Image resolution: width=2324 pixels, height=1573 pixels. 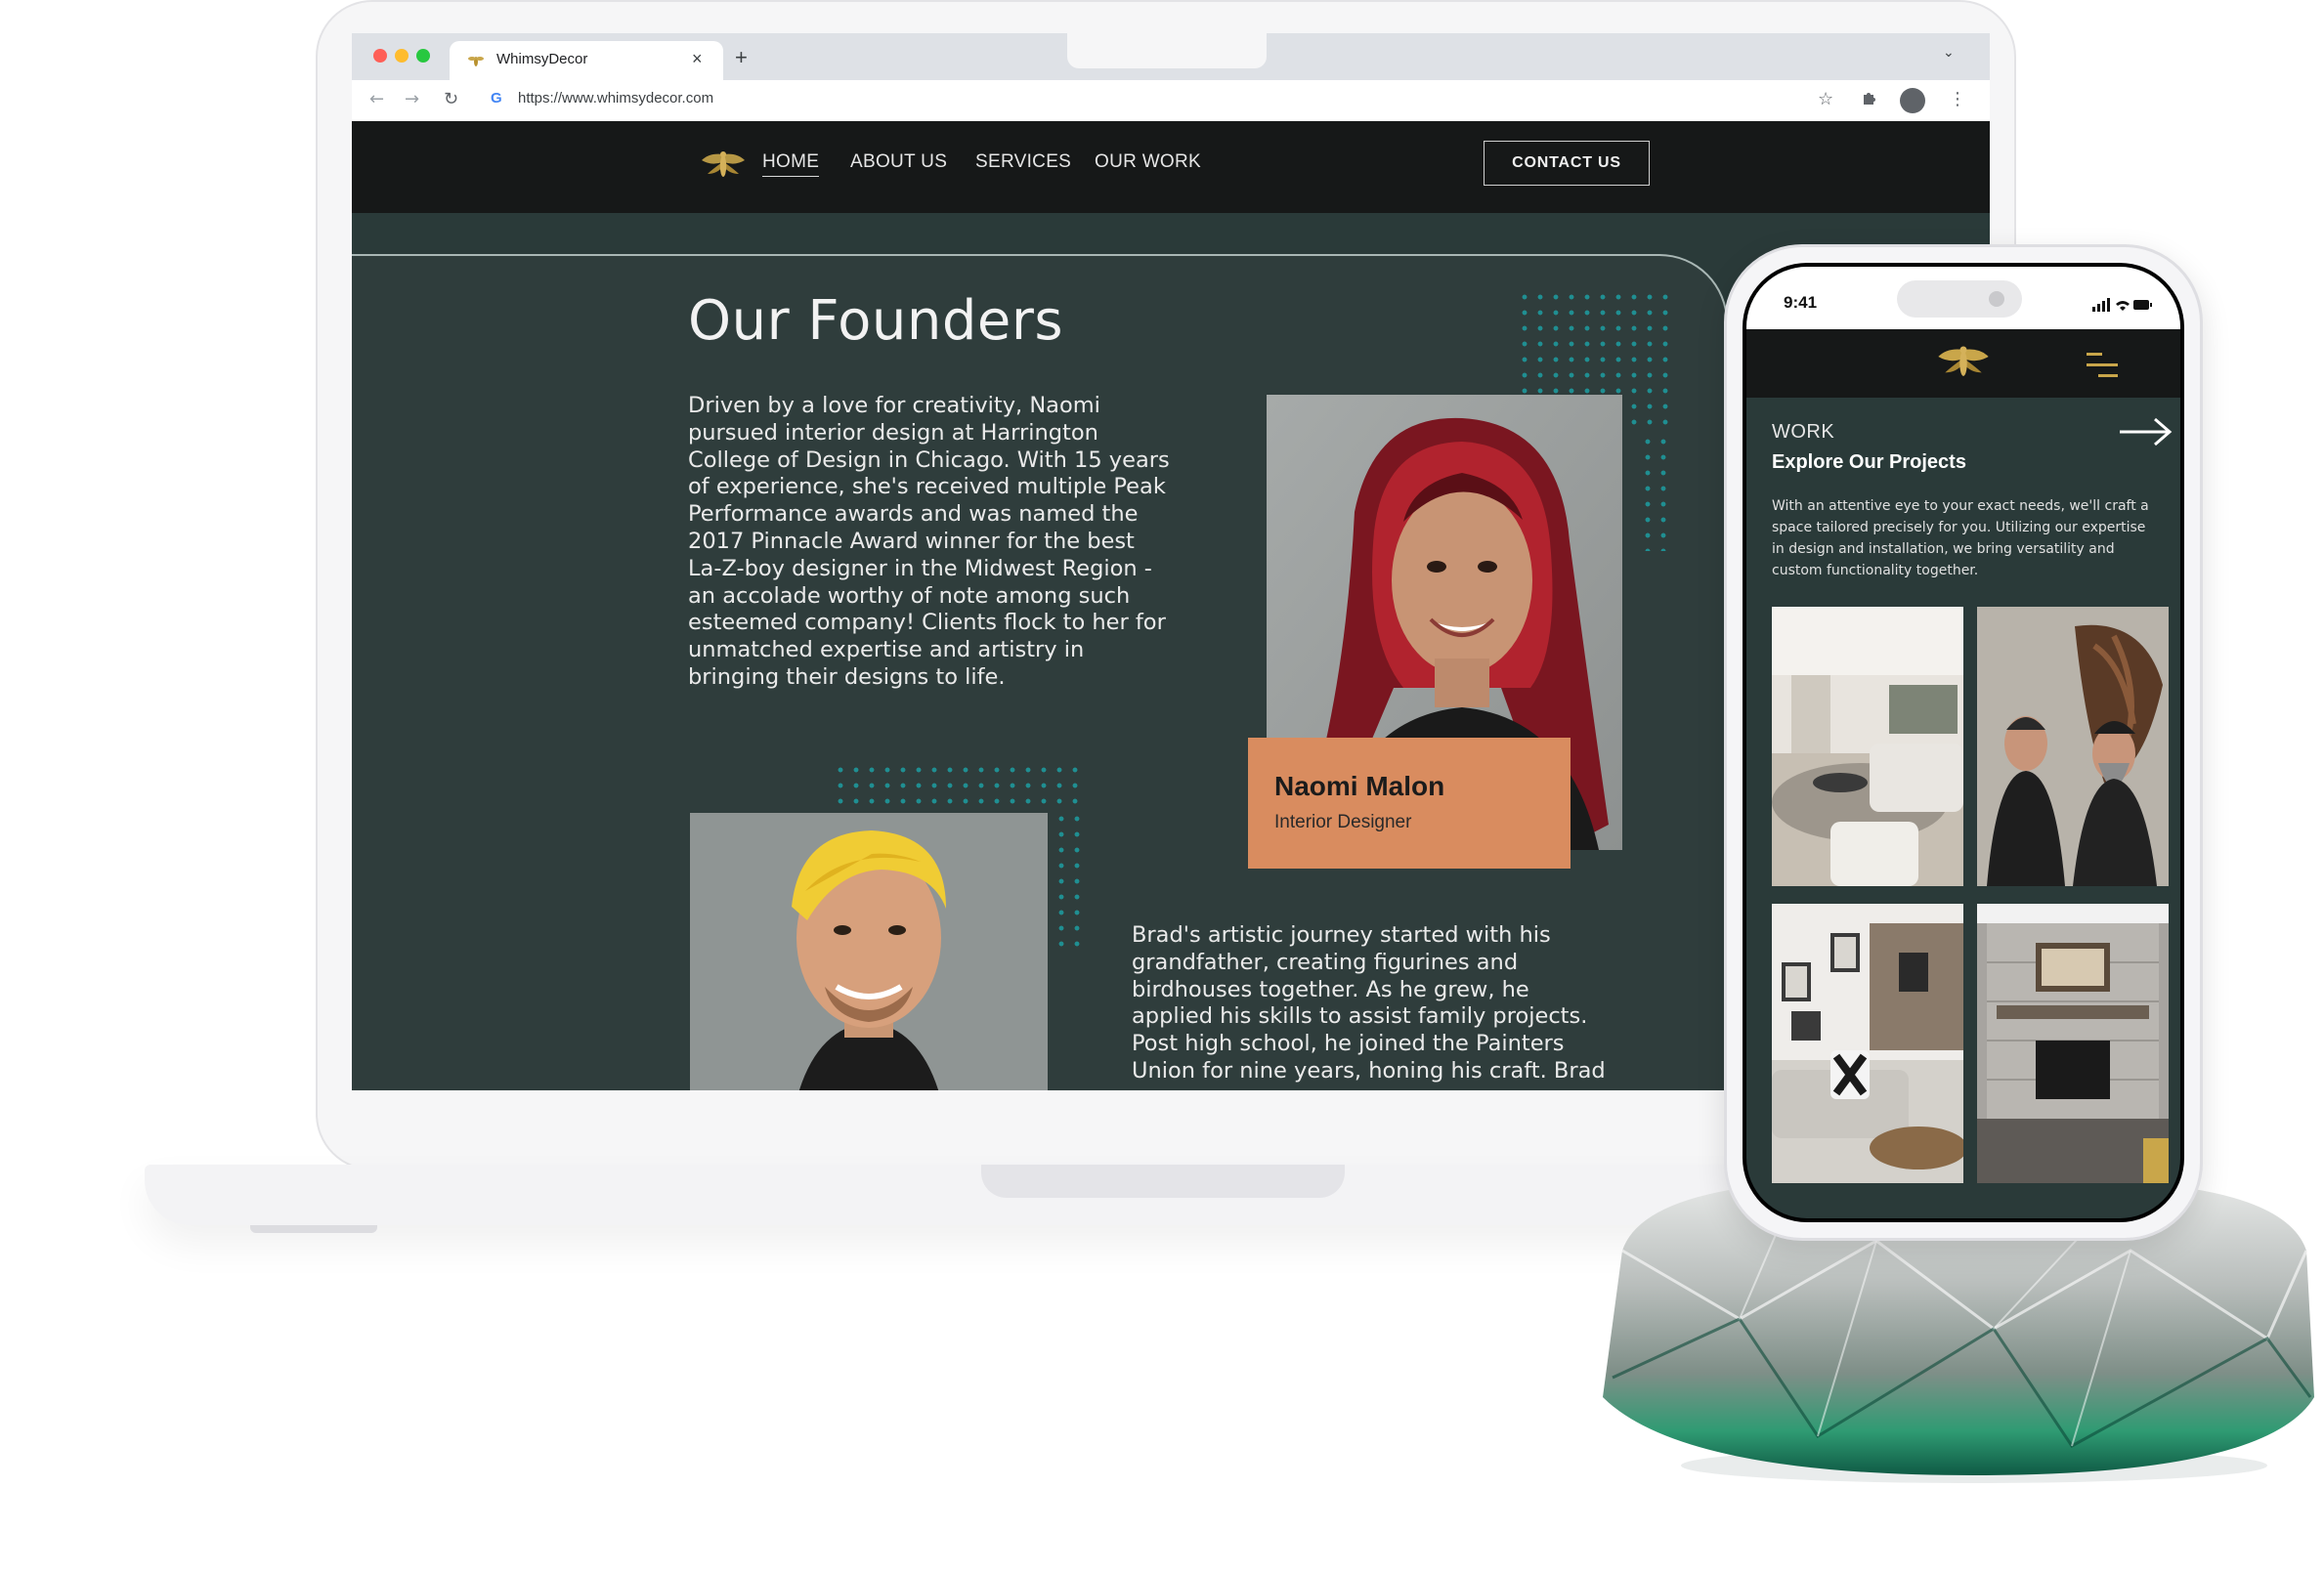 I want to click on bio-line: 2017 Pinnacle Award winner for the best, so click(x=911, y=541).